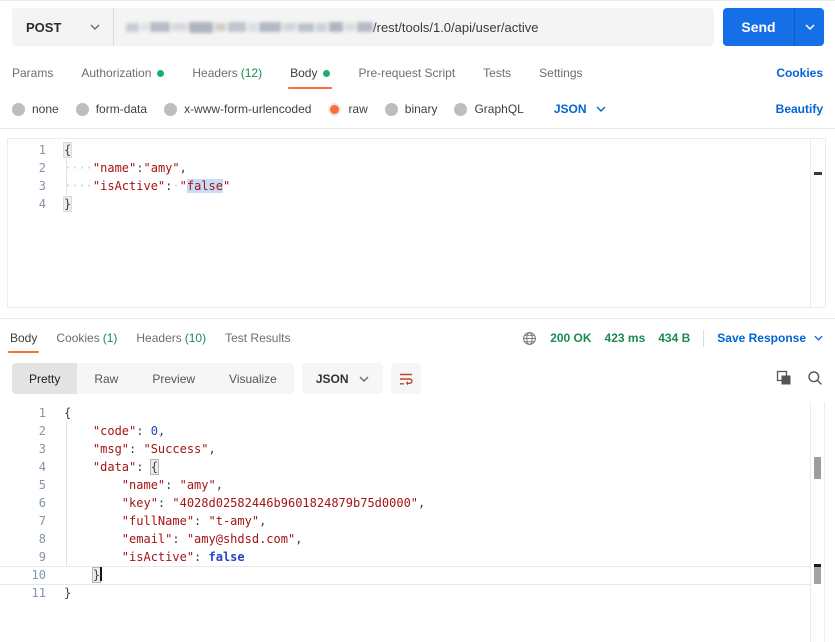 The image size is (835, 642). Describe the element at coordinates (78, 338) in the screenshot. I see `tab-label: Cookies` at that location.